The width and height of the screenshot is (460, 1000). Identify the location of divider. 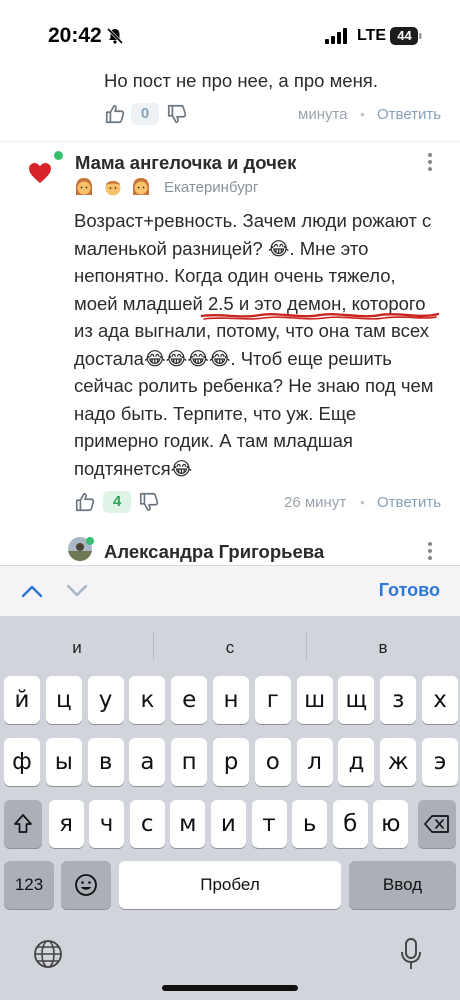
(230, 141).